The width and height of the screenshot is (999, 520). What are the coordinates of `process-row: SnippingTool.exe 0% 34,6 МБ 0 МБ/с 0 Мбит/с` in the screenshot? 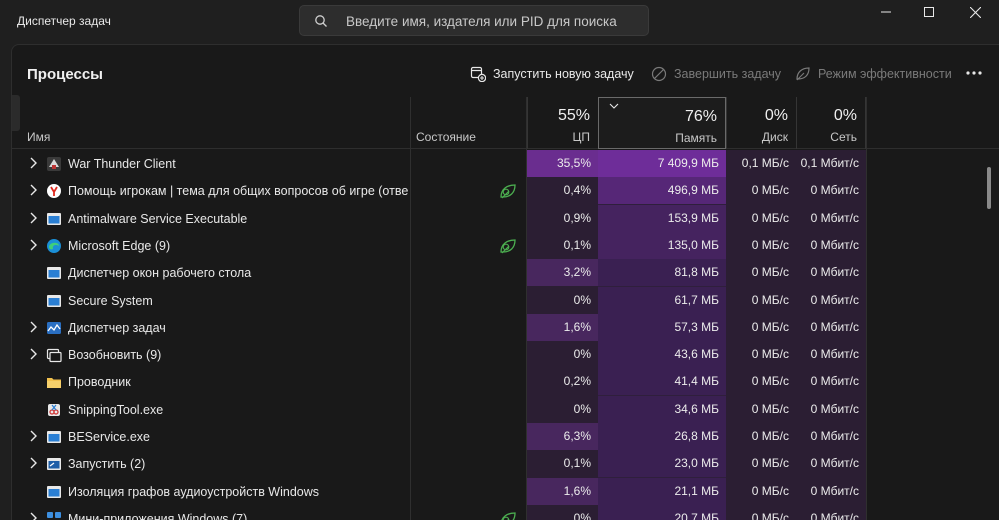 It's located at (505, 409).